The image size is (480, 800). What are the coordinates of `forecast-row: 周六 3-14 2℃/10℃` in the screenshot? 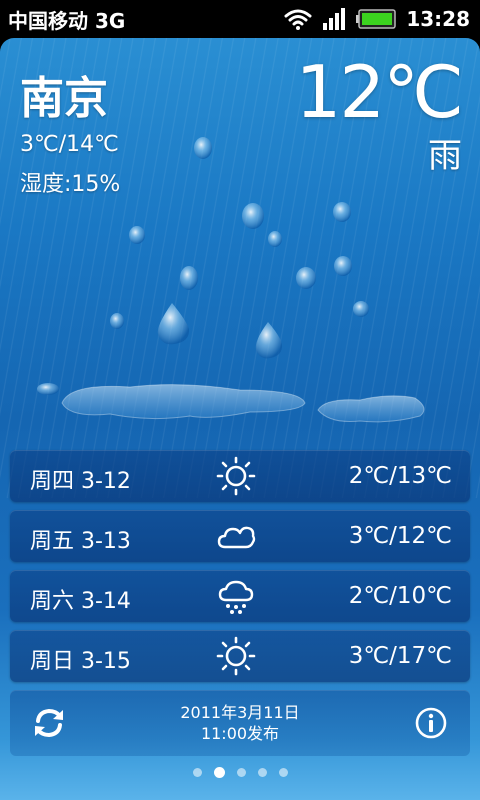 It's located at (240, 596).